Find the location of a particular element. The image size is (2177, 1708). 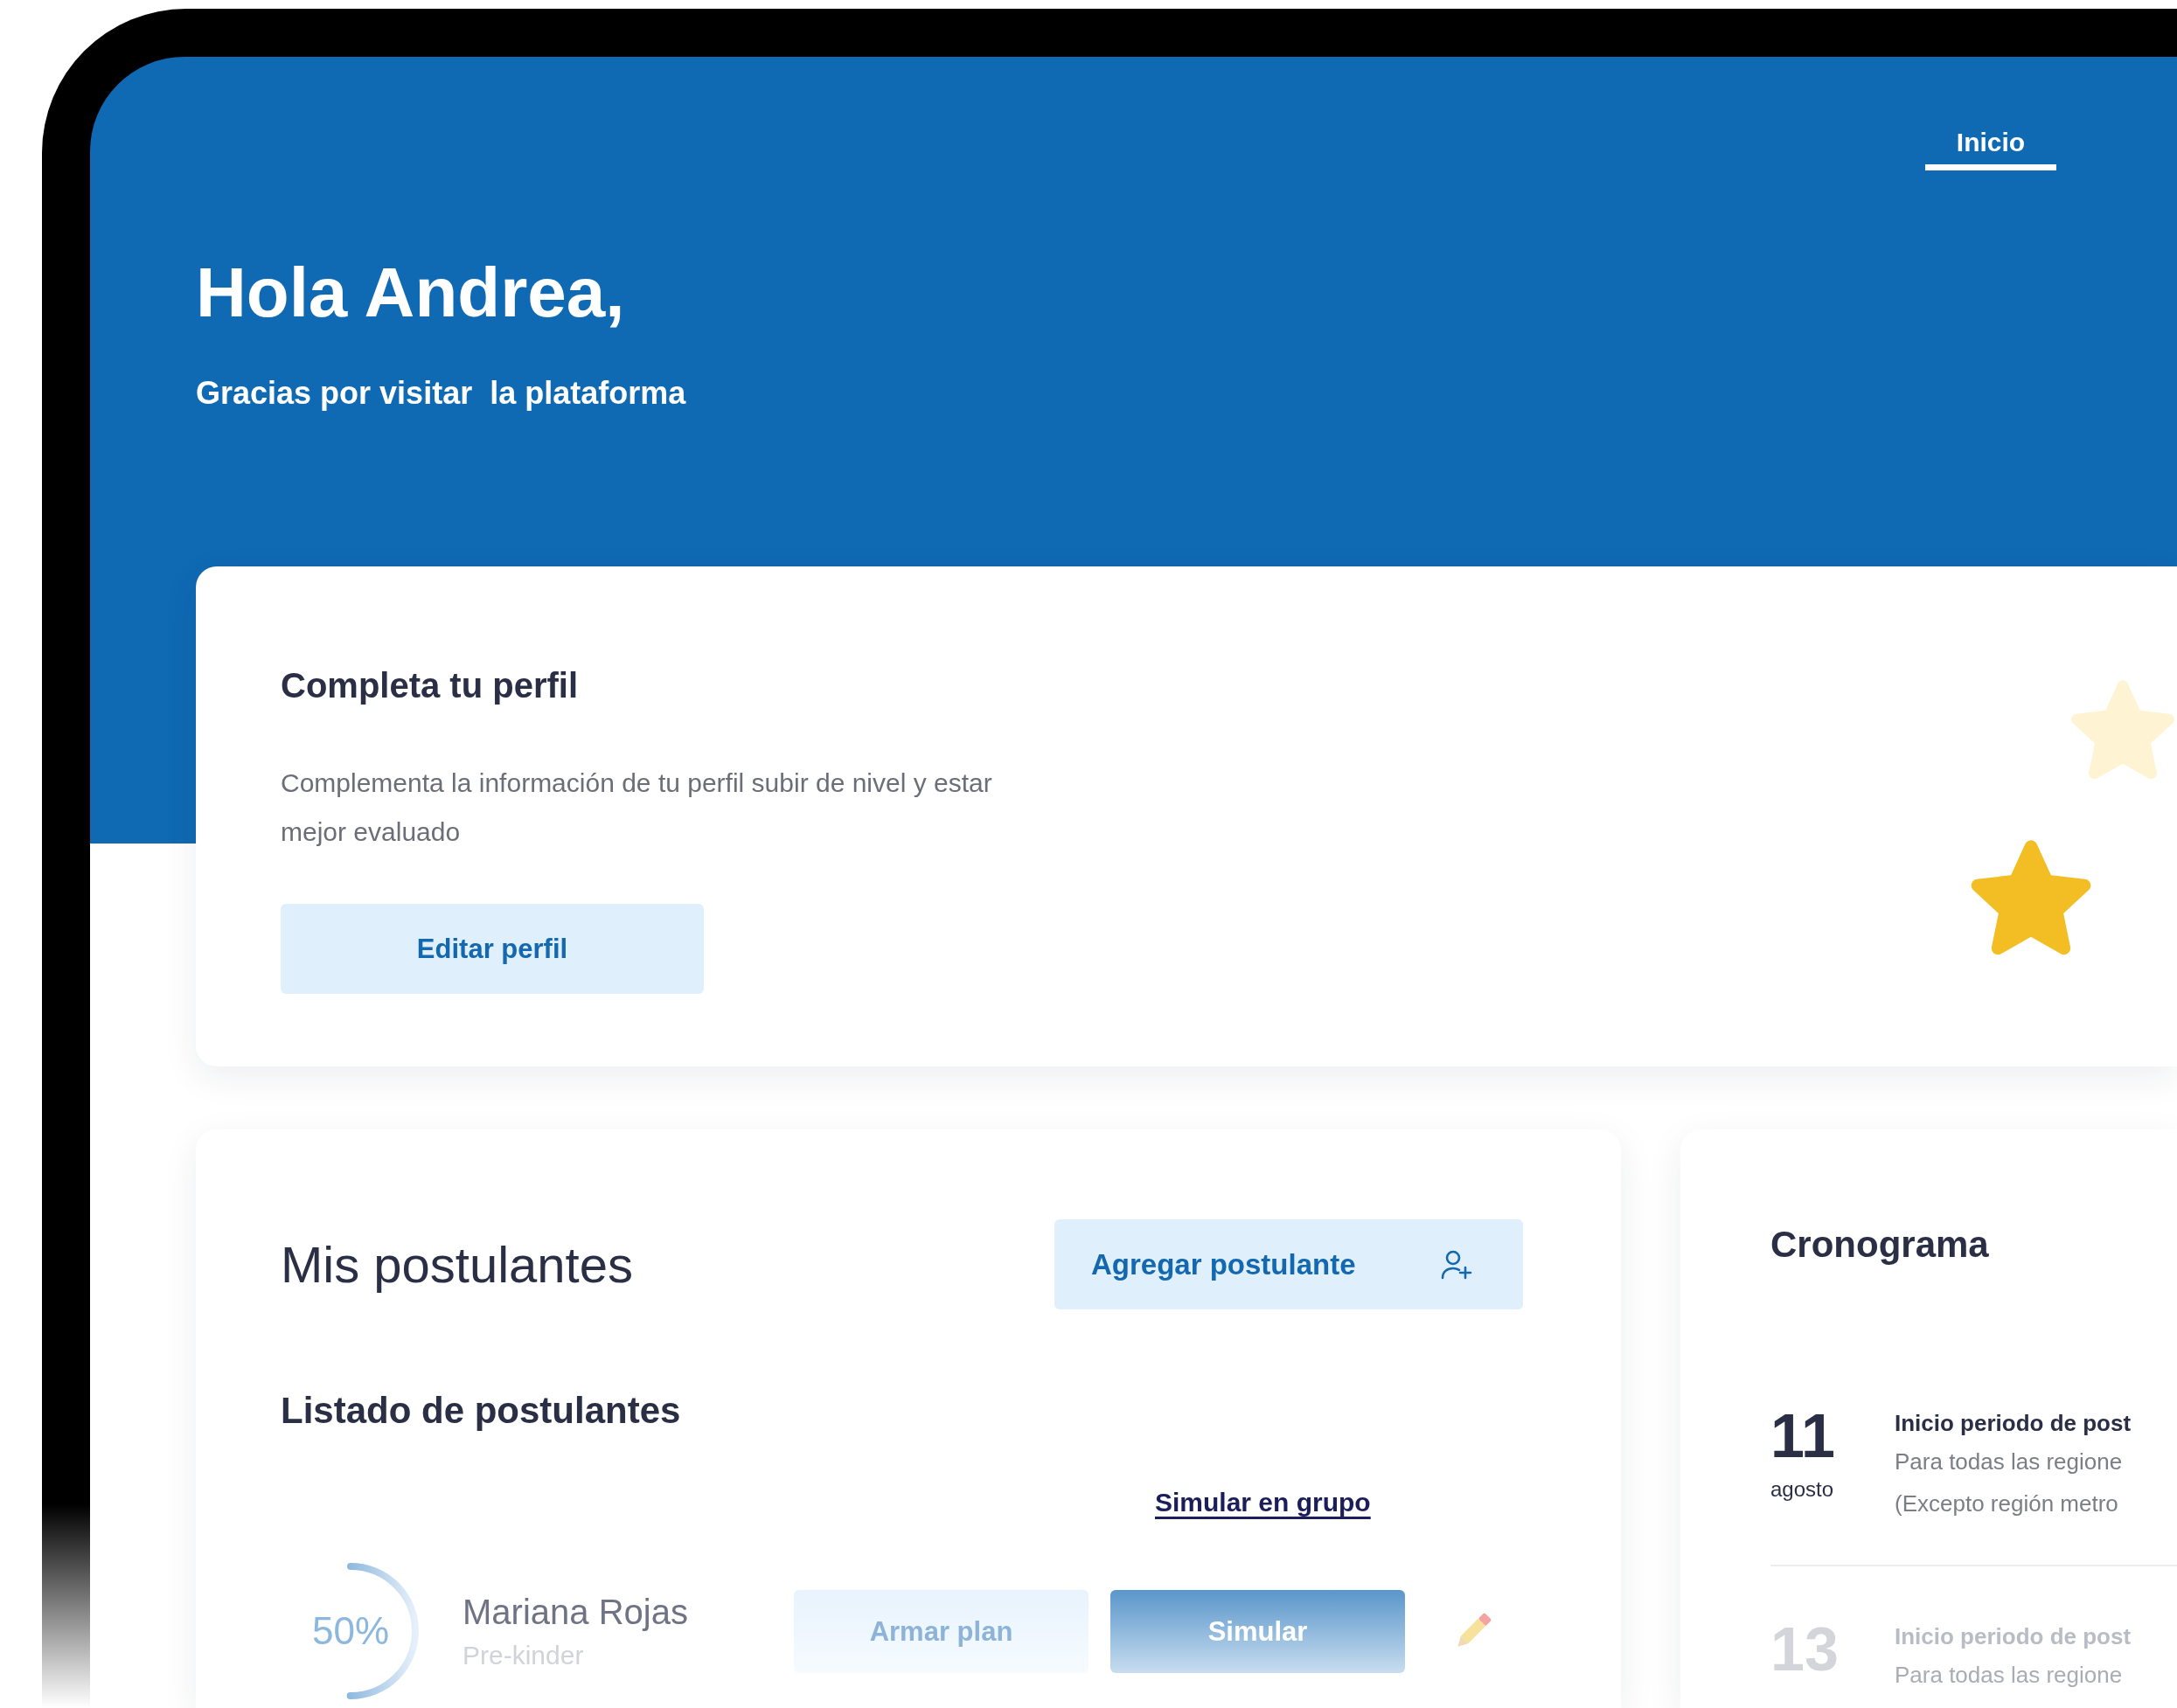

add-person-icon is located at coordinates (1456, 1264).